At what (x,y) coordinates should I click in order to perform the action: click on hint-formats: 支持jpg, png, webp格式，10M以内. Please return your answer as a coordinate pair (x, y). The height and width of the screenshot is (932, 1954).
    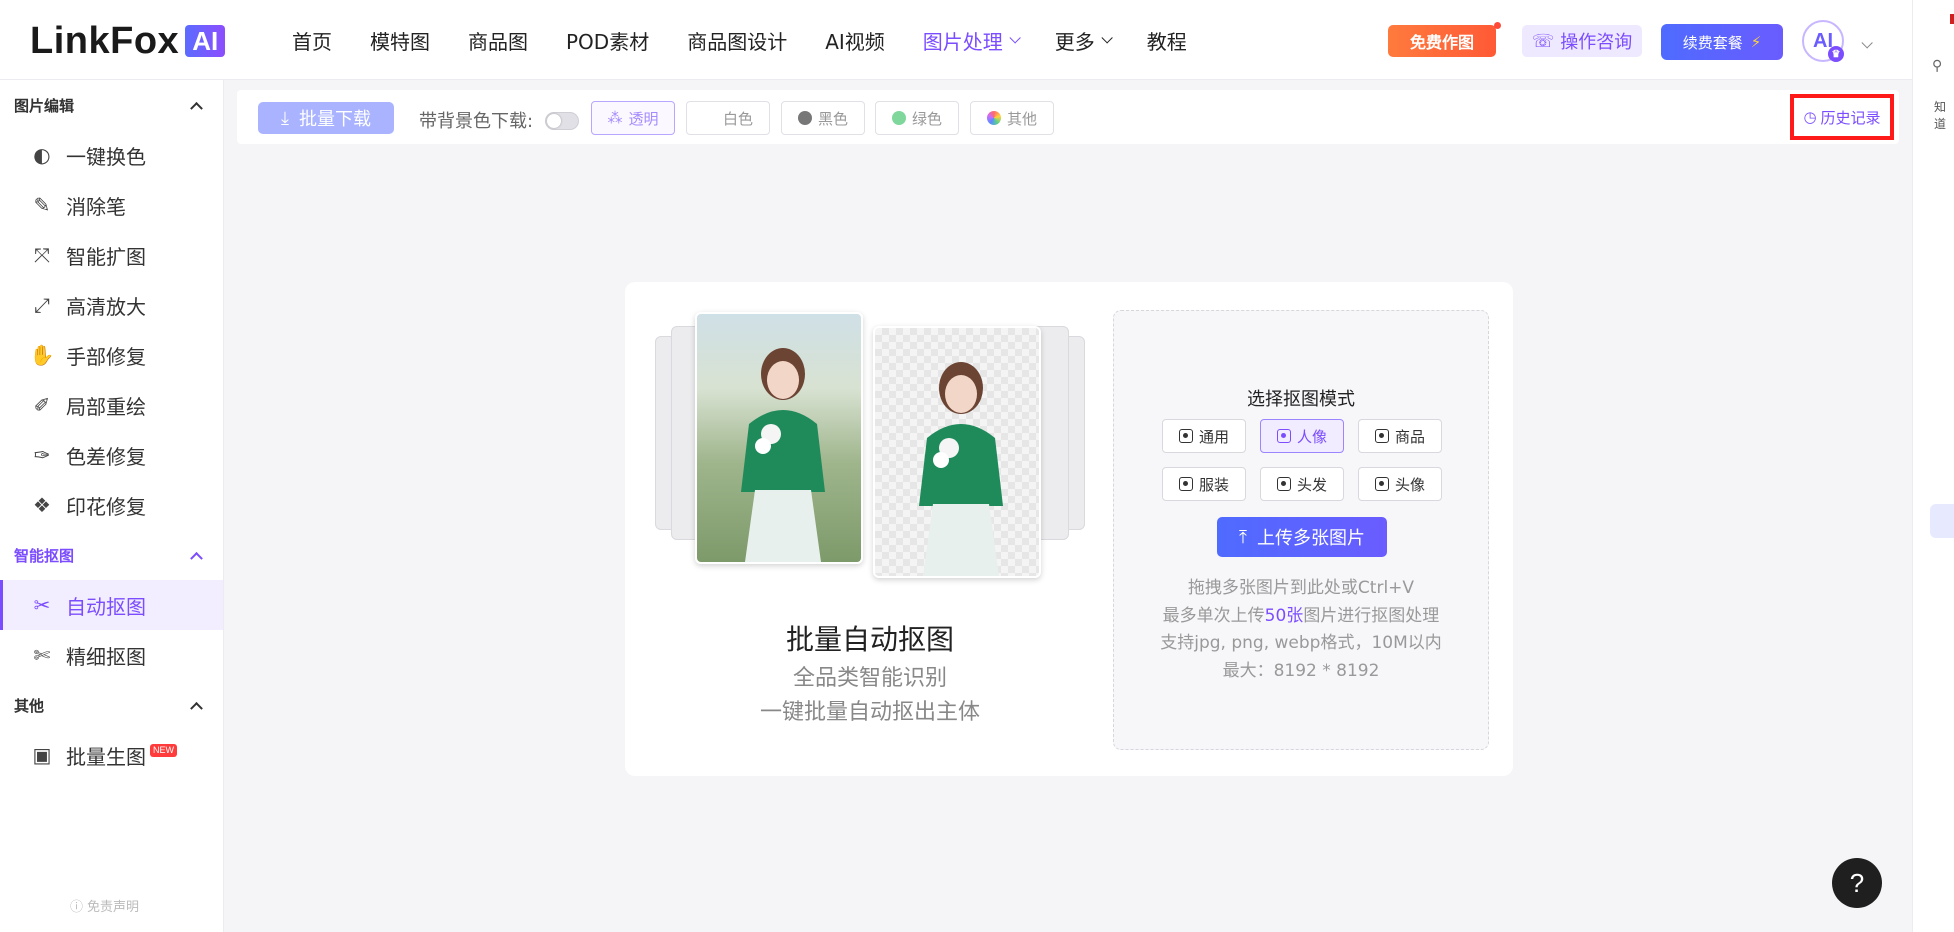
    Looking at the image, I should click on (1301, 643).